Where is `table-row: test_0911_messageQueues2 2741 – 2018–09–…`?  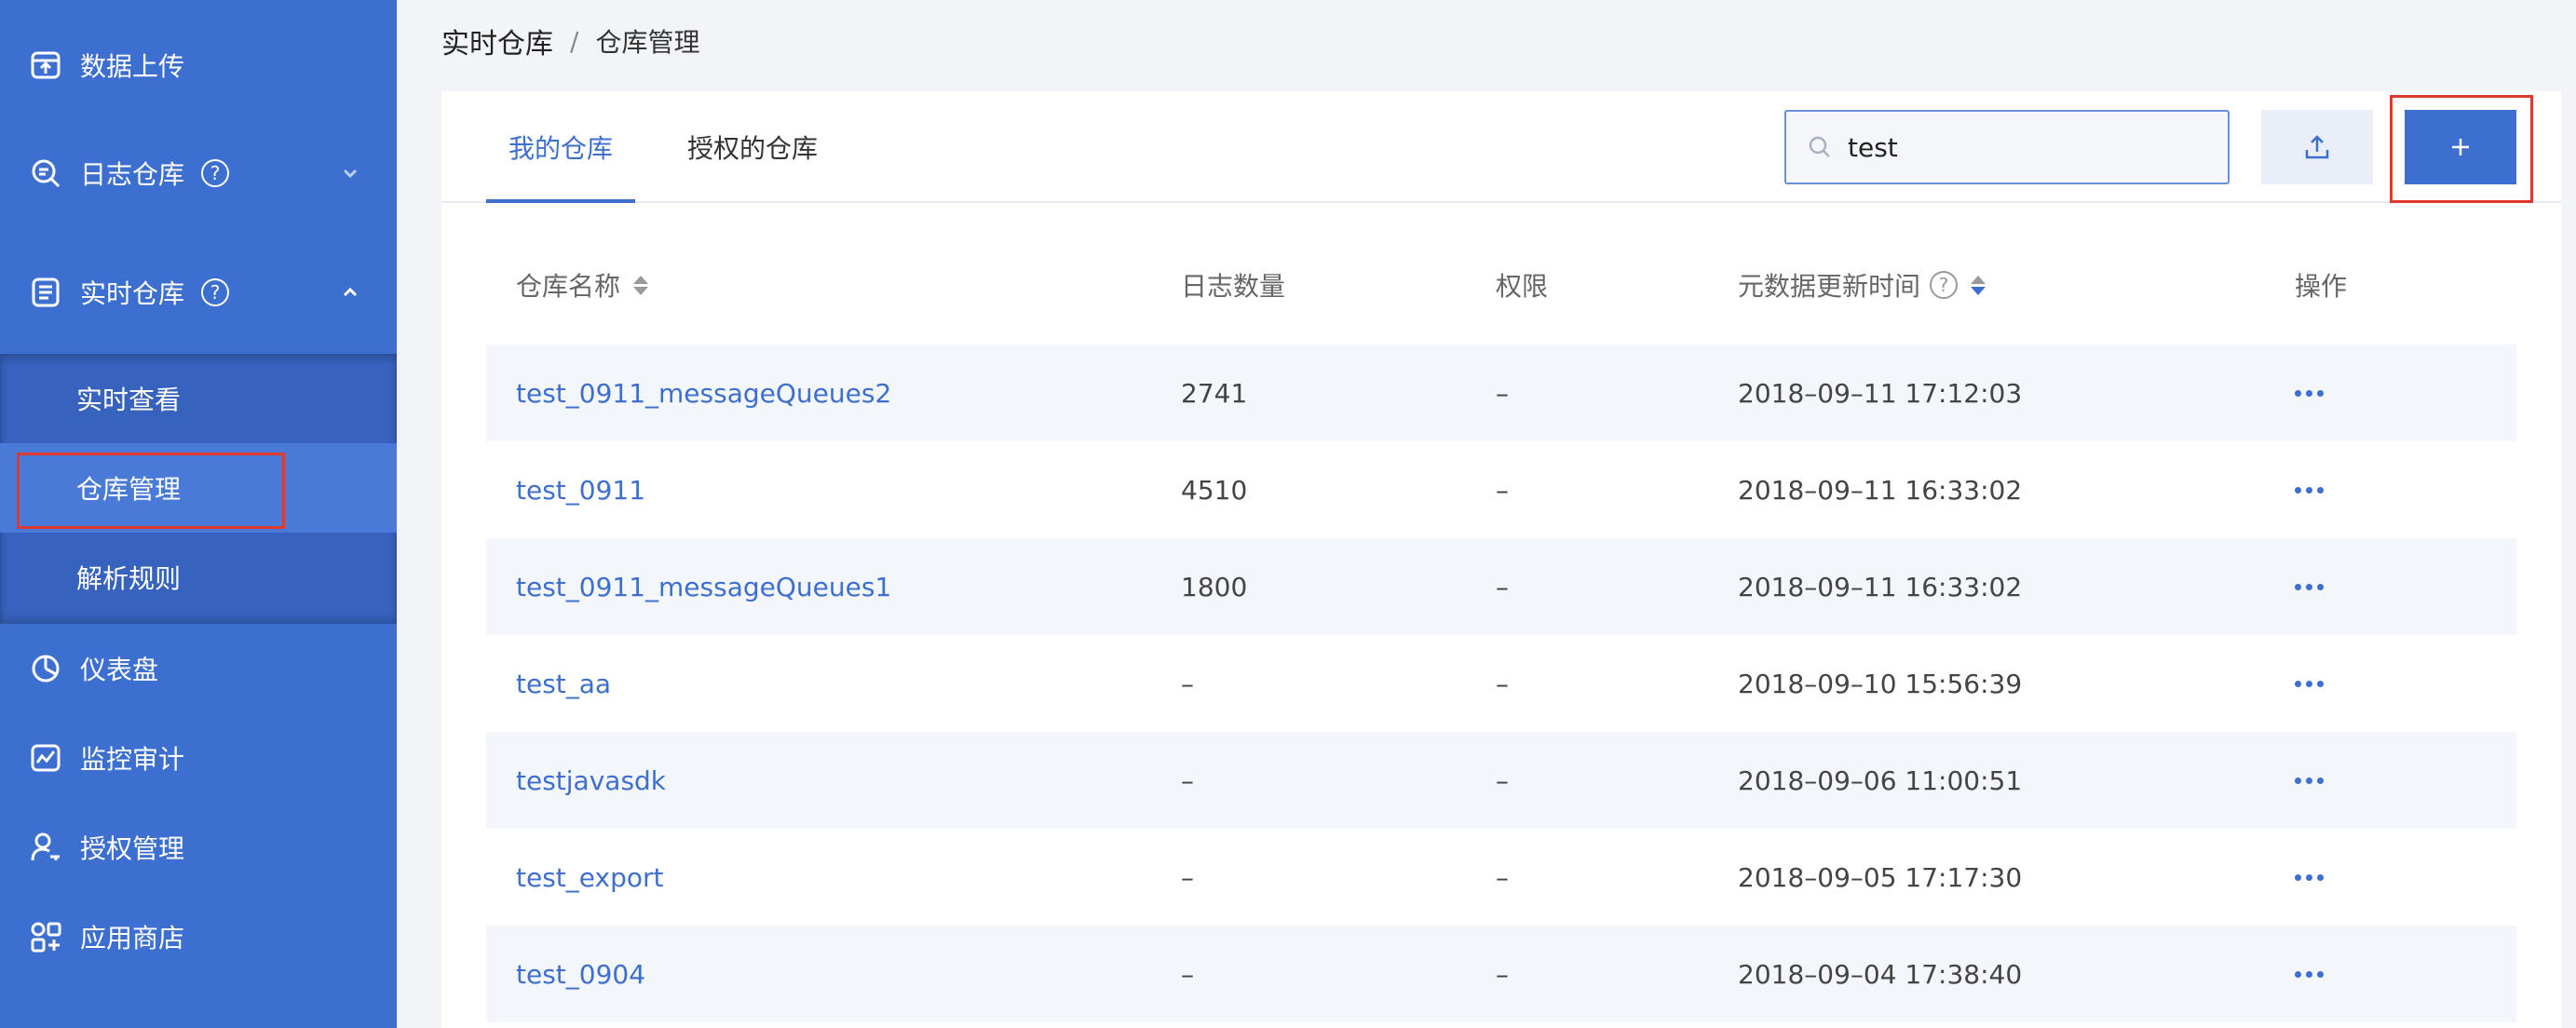 table-row: test_0911_messageQueues2 2741 – 2018–09–… is located at coordinates (1501, 393).